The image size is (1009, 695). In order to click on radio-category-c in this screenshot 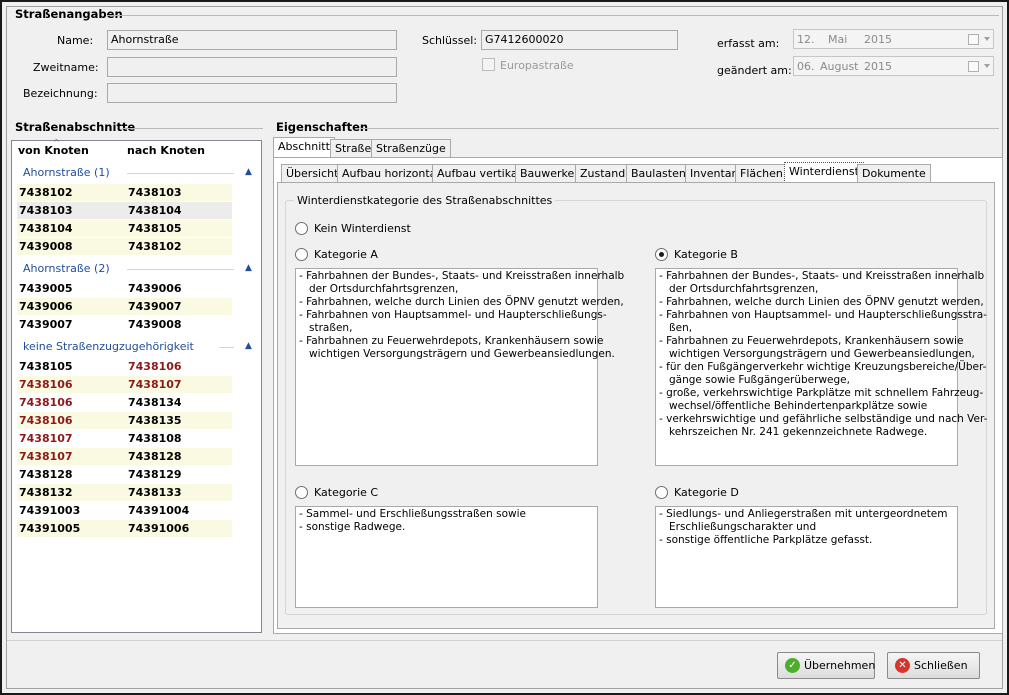, I will do `click(301, 492)`.